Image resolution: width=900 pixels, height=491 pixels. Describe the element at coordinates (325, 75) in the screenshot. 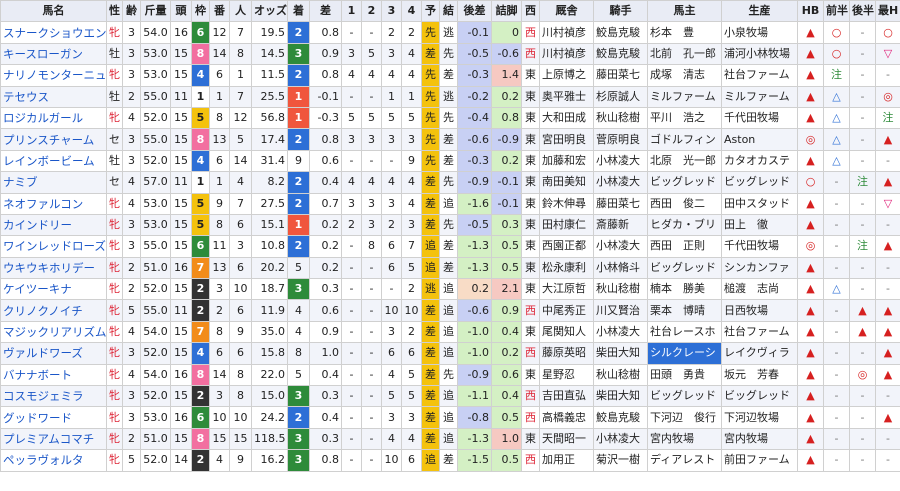

I see `margin-cell: 0.8` at that location.